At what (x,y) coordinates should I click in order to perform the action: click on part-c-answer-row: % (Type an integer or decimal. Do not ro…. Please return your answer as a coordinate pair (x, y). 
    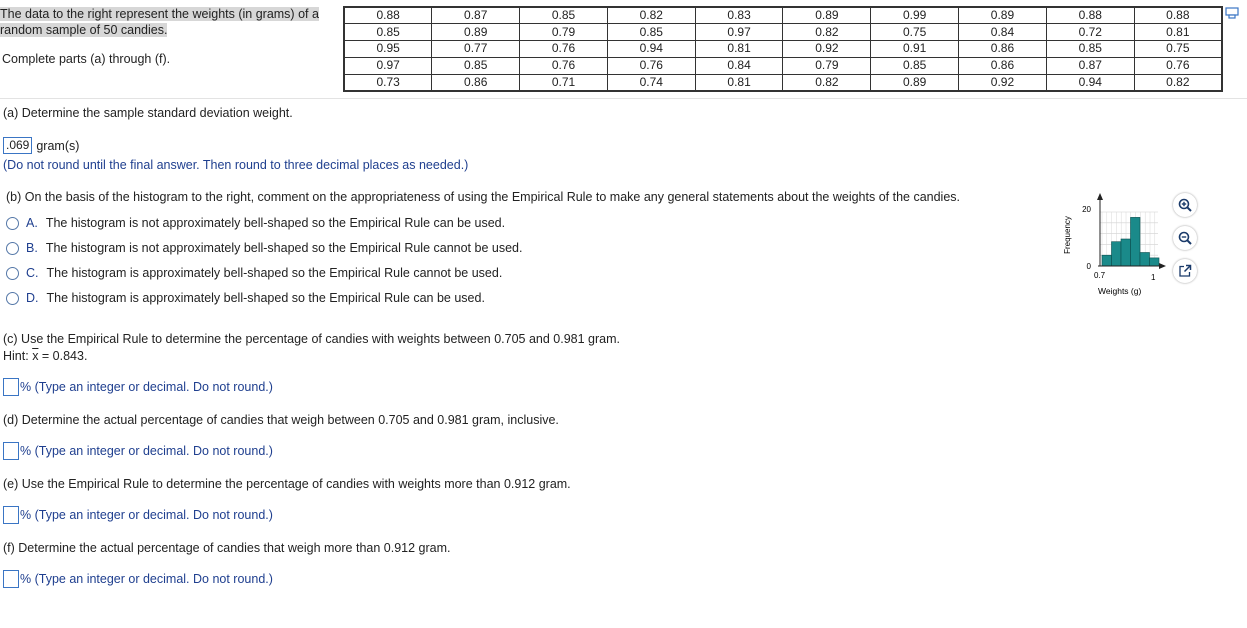
    Looking at the image, I should click on (138, 387).